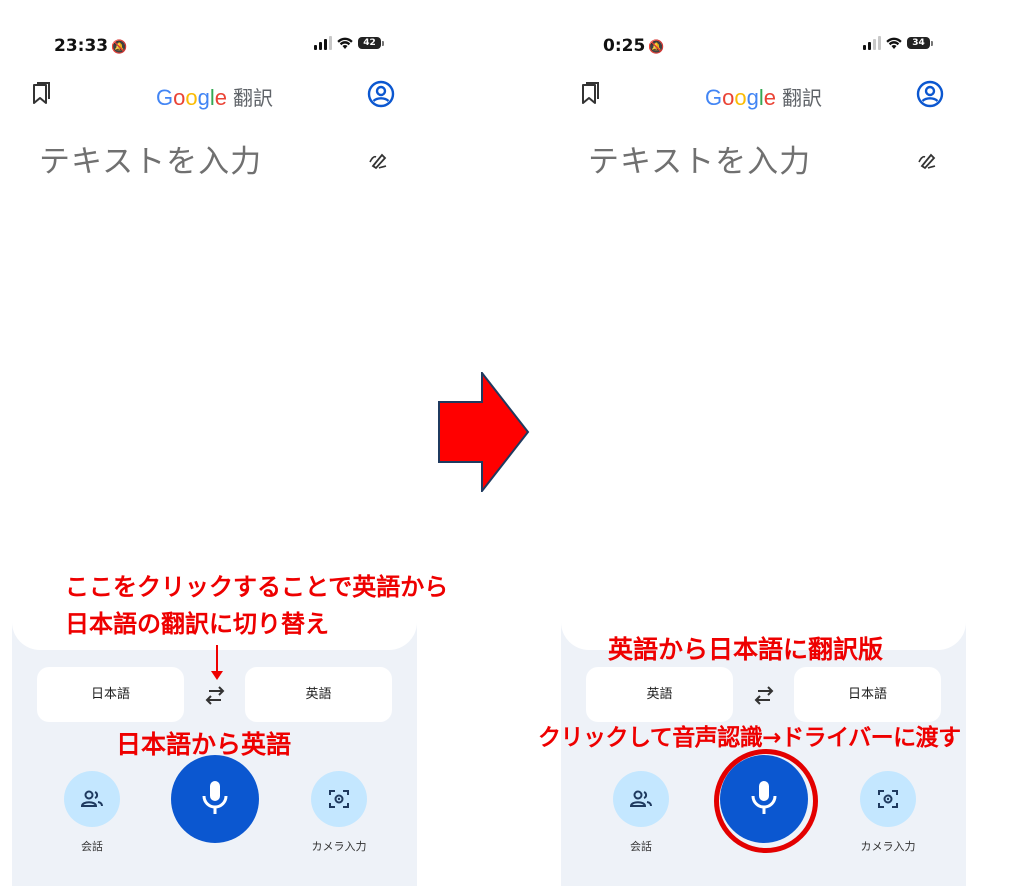 This screenshot has height=886, width=1024. I want to click on mic-button, so click(215, 799).